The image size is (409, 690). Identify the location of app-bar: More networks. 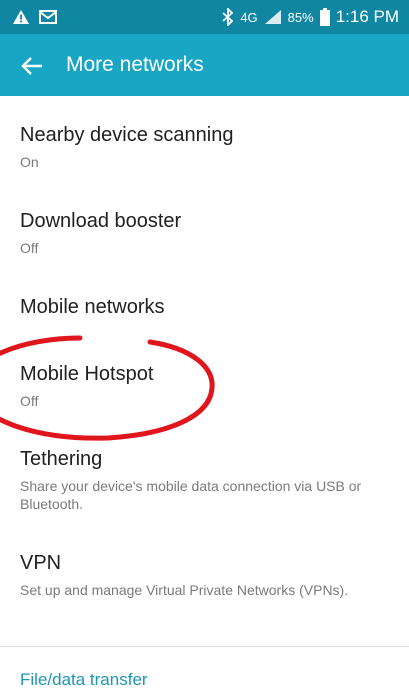
(204, 65).